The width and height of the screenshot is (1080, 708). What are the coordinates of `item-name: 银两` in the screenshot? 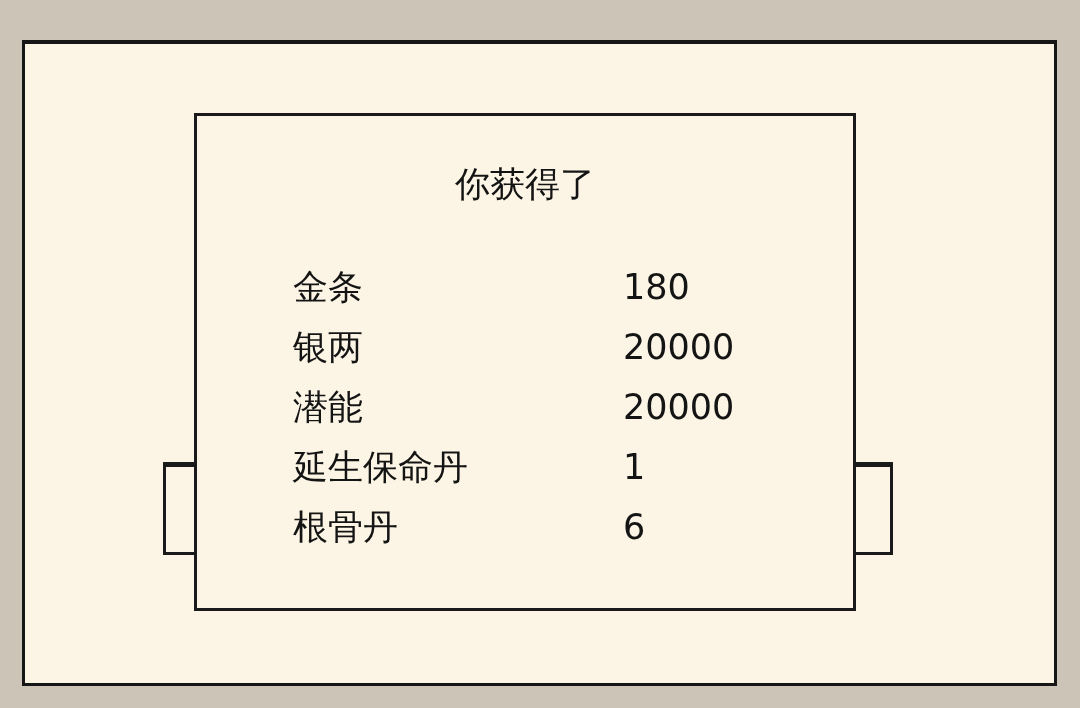 It's located at (328, 347).